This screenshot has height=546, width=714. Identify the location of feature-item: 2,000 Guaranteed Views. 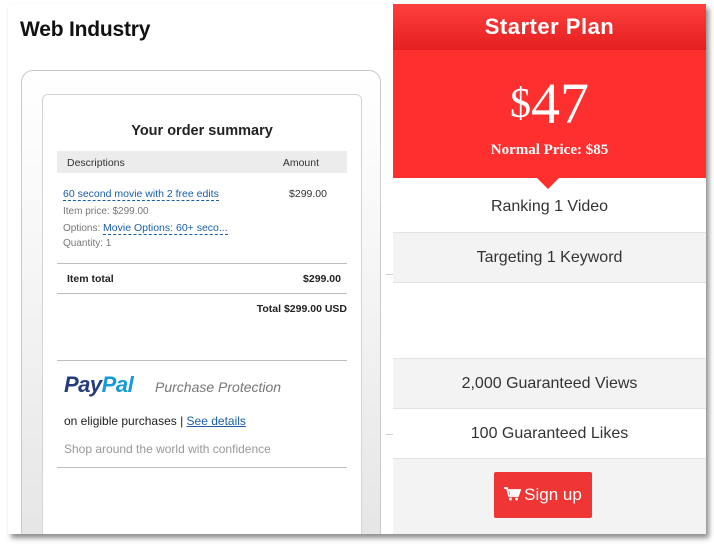
(549, 383).